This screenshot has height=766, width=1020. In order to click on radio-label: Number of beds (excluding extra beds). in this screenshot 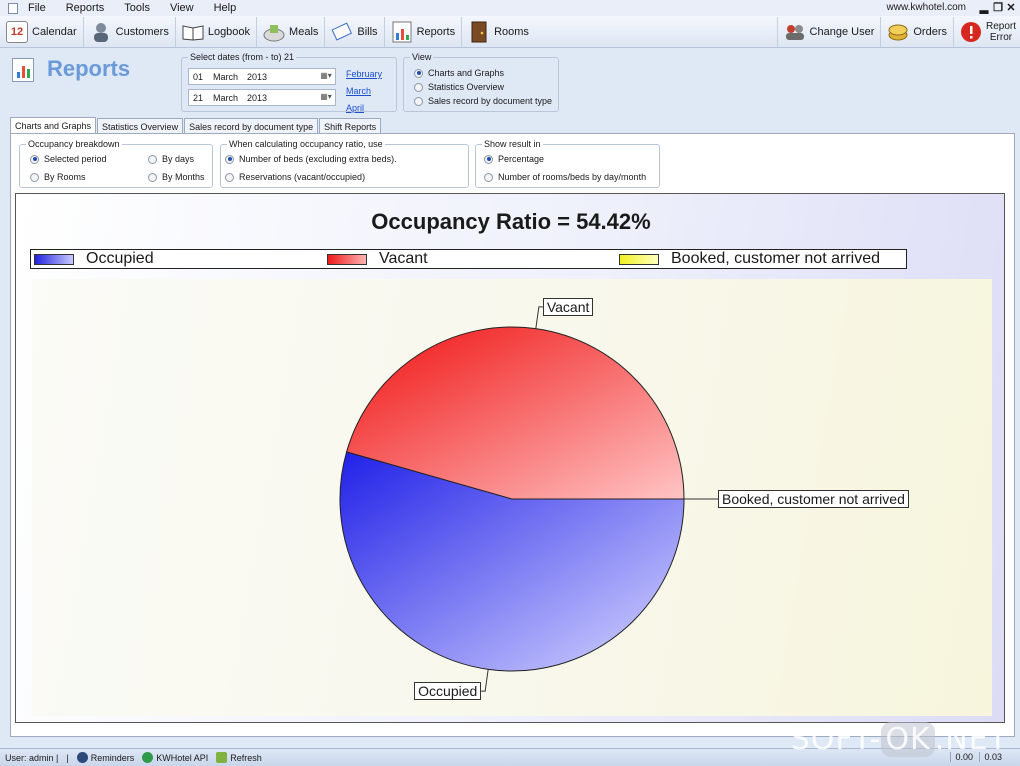, I will do `click(318, 159)`.